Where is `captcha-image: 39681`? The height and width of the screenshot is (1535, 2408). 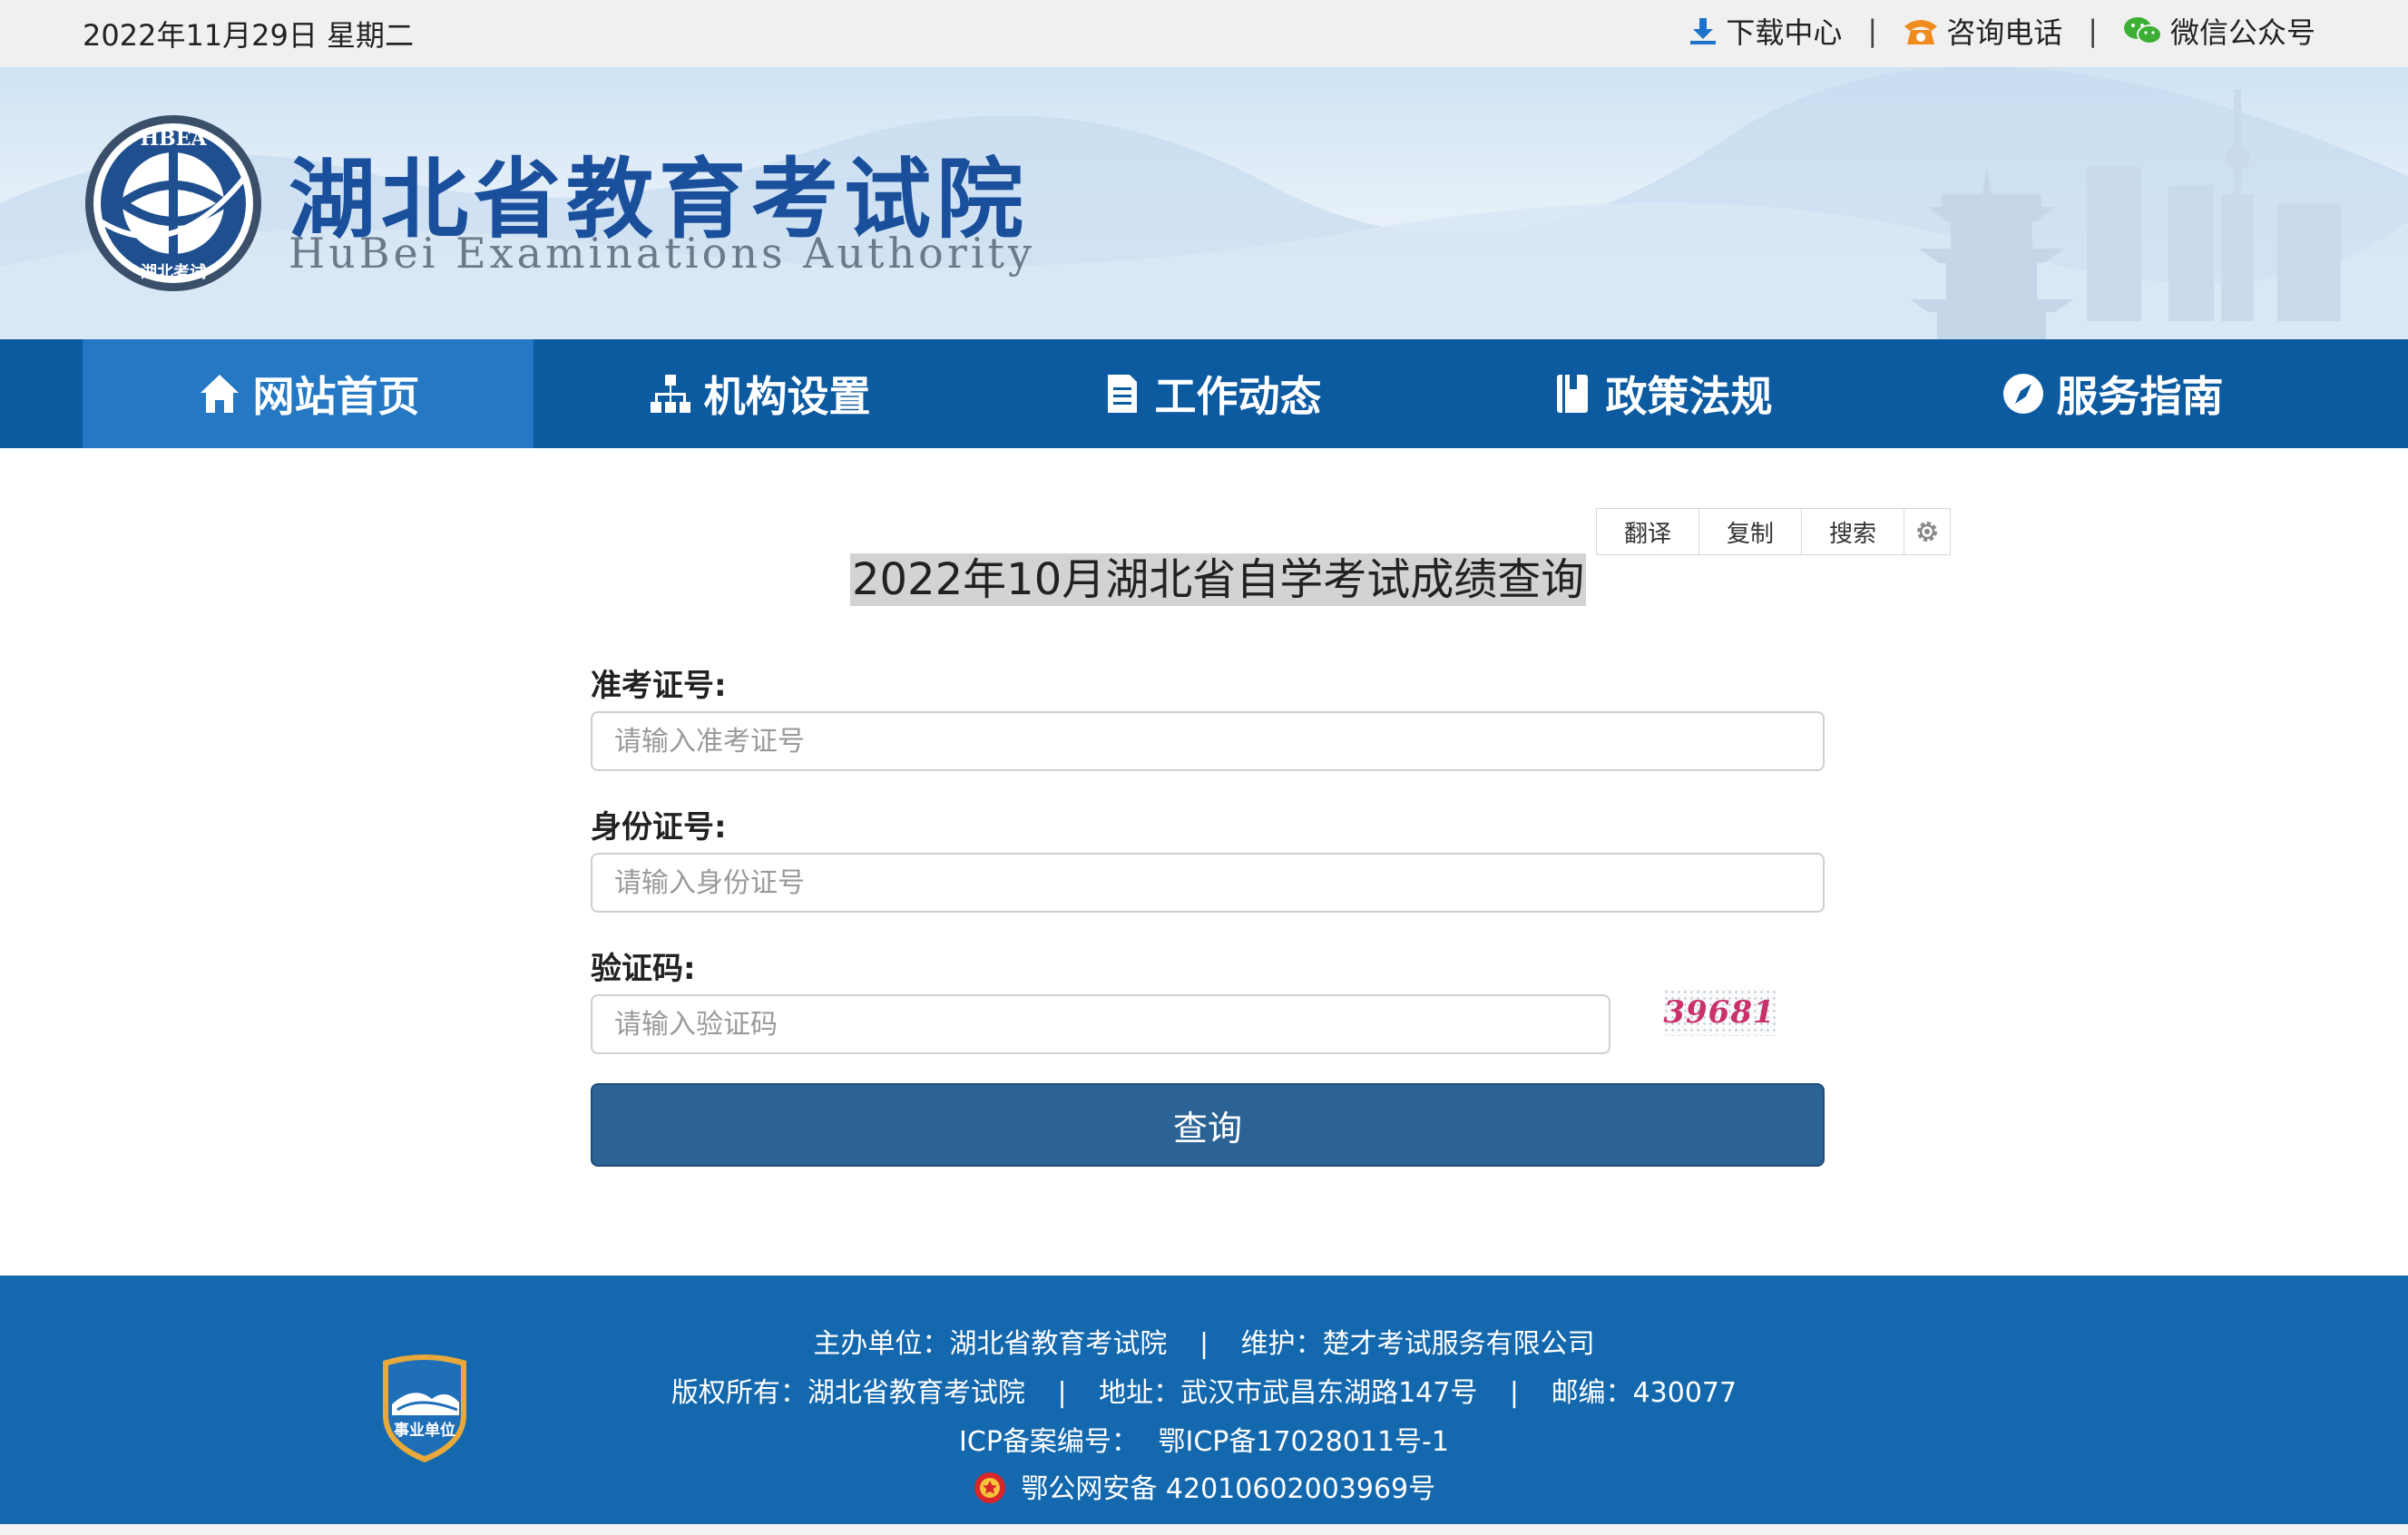 captcha-image: 39681 is located at coordinates (1720, 1012).